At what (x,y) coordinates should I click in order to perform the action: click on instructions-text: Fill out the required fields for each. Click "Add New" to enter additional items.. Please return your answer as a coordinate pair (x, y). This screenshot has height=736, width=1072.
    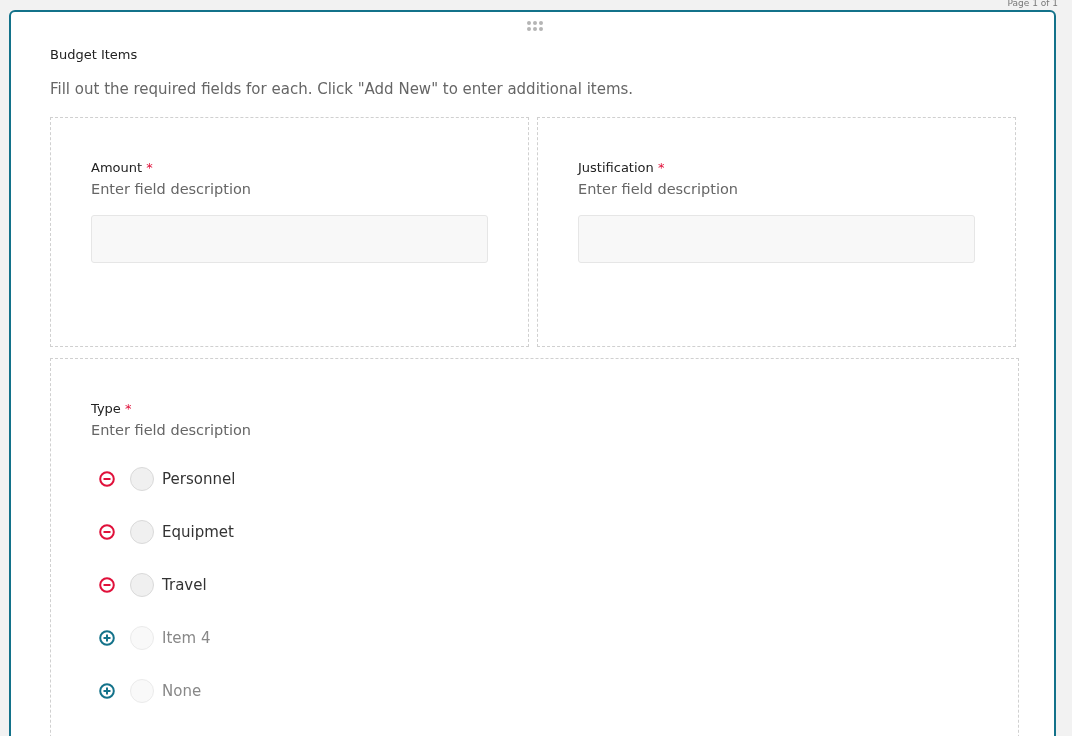
    Looking at the image, I should click on (342, 89).